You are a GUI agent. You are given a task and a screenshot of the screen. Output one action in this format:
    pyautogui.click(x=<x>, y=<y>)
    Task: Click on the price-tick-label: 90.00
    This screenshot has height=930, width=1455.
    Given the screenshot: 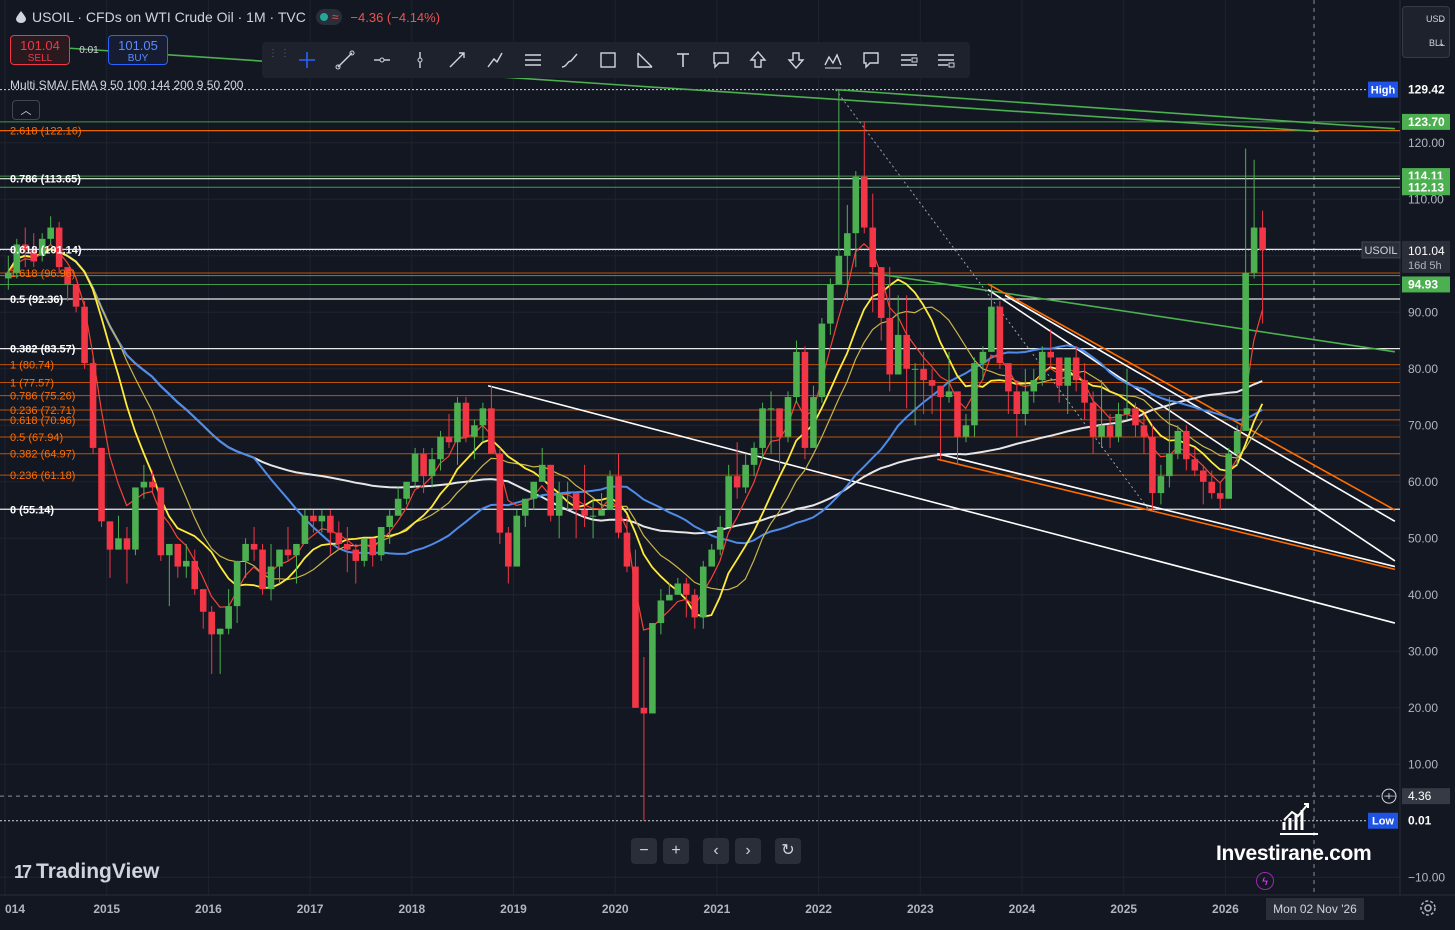 What is the action you would take?
    pyautogui.click(x=1423, y=312)
    